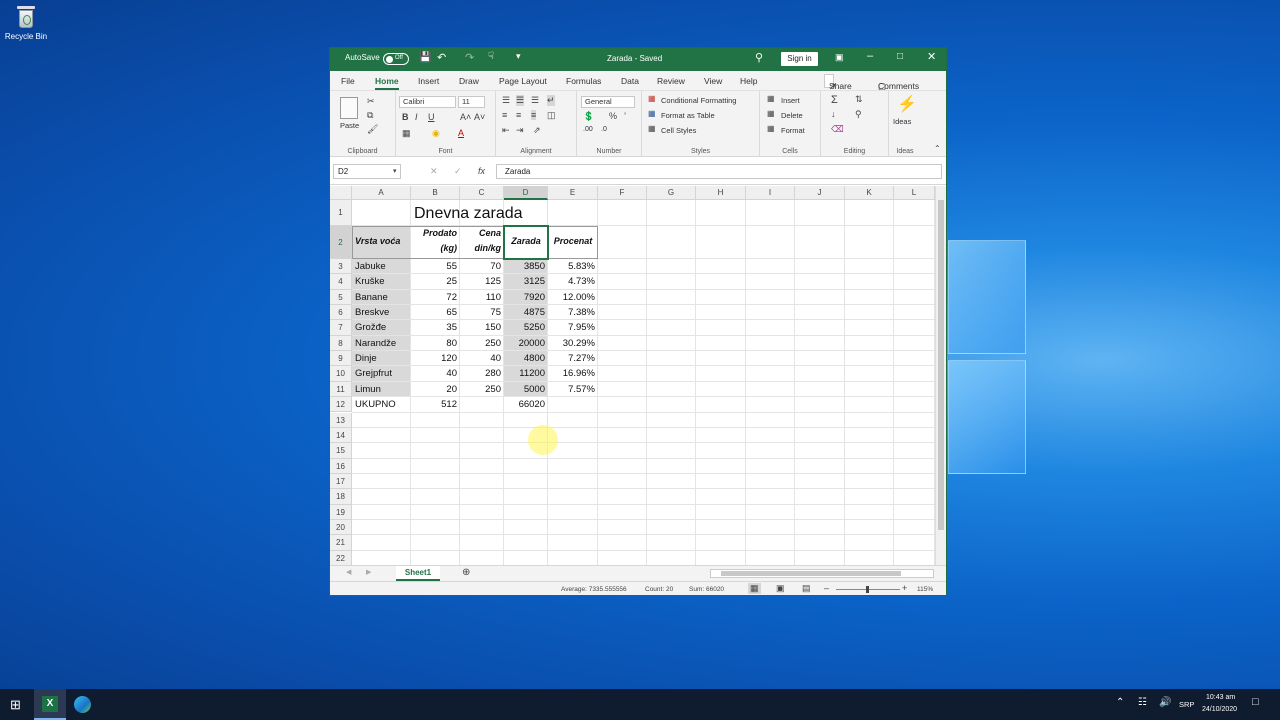  What do you see at coordinates (375, 404) in the screenshot?
I see `total-label: UKUPNO` at bounding box center [375, 404].